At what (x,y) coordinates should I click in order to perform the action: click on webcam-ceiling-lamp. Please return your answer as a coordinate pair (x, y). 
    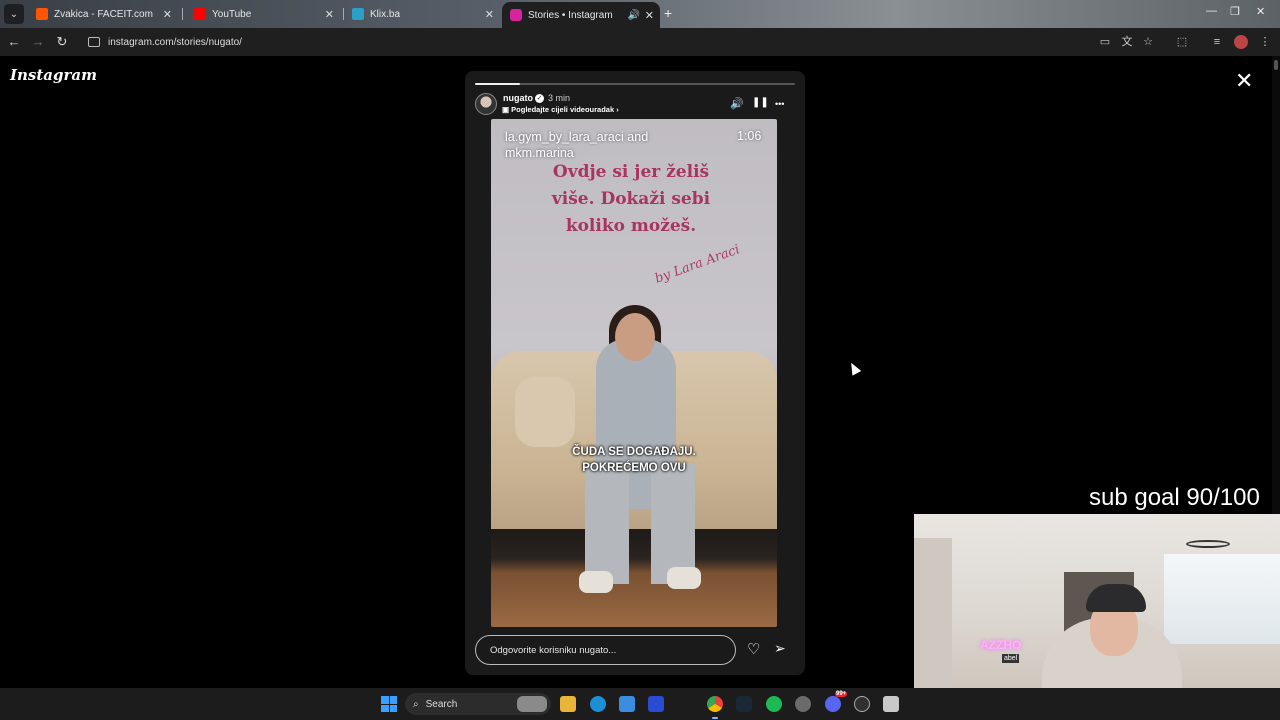
    Looking at the image, I should click on (1208, 544).